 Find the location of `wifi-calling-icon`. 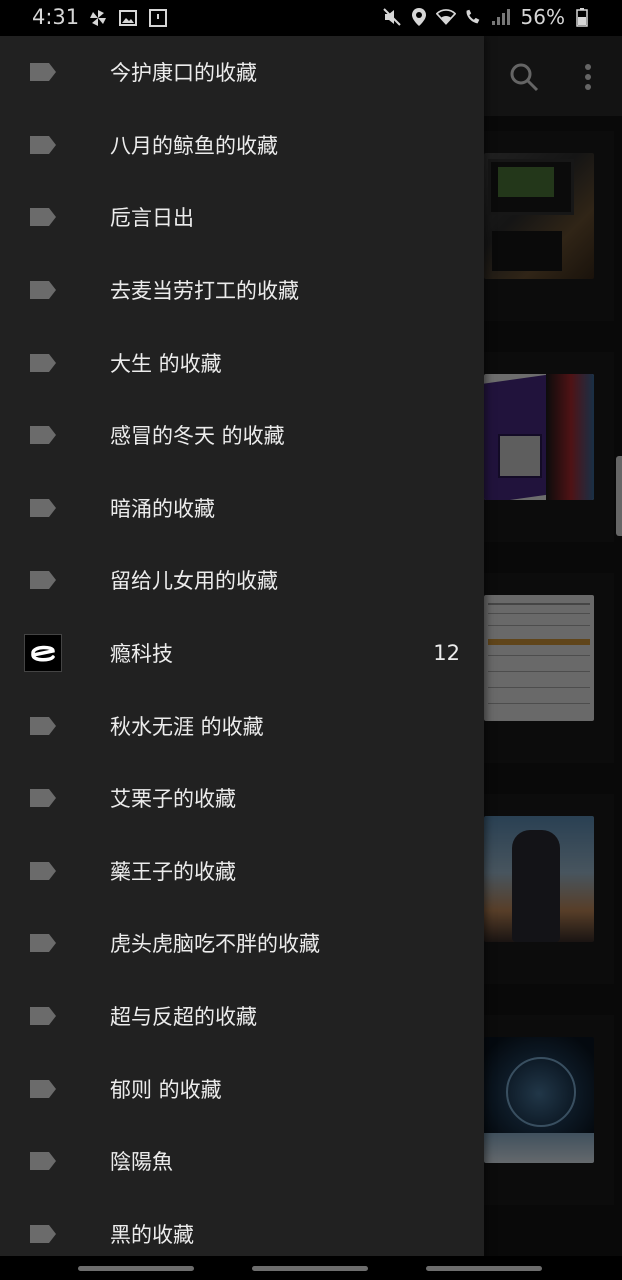

wifi-calling-icon is located at coordinates (473, 17).